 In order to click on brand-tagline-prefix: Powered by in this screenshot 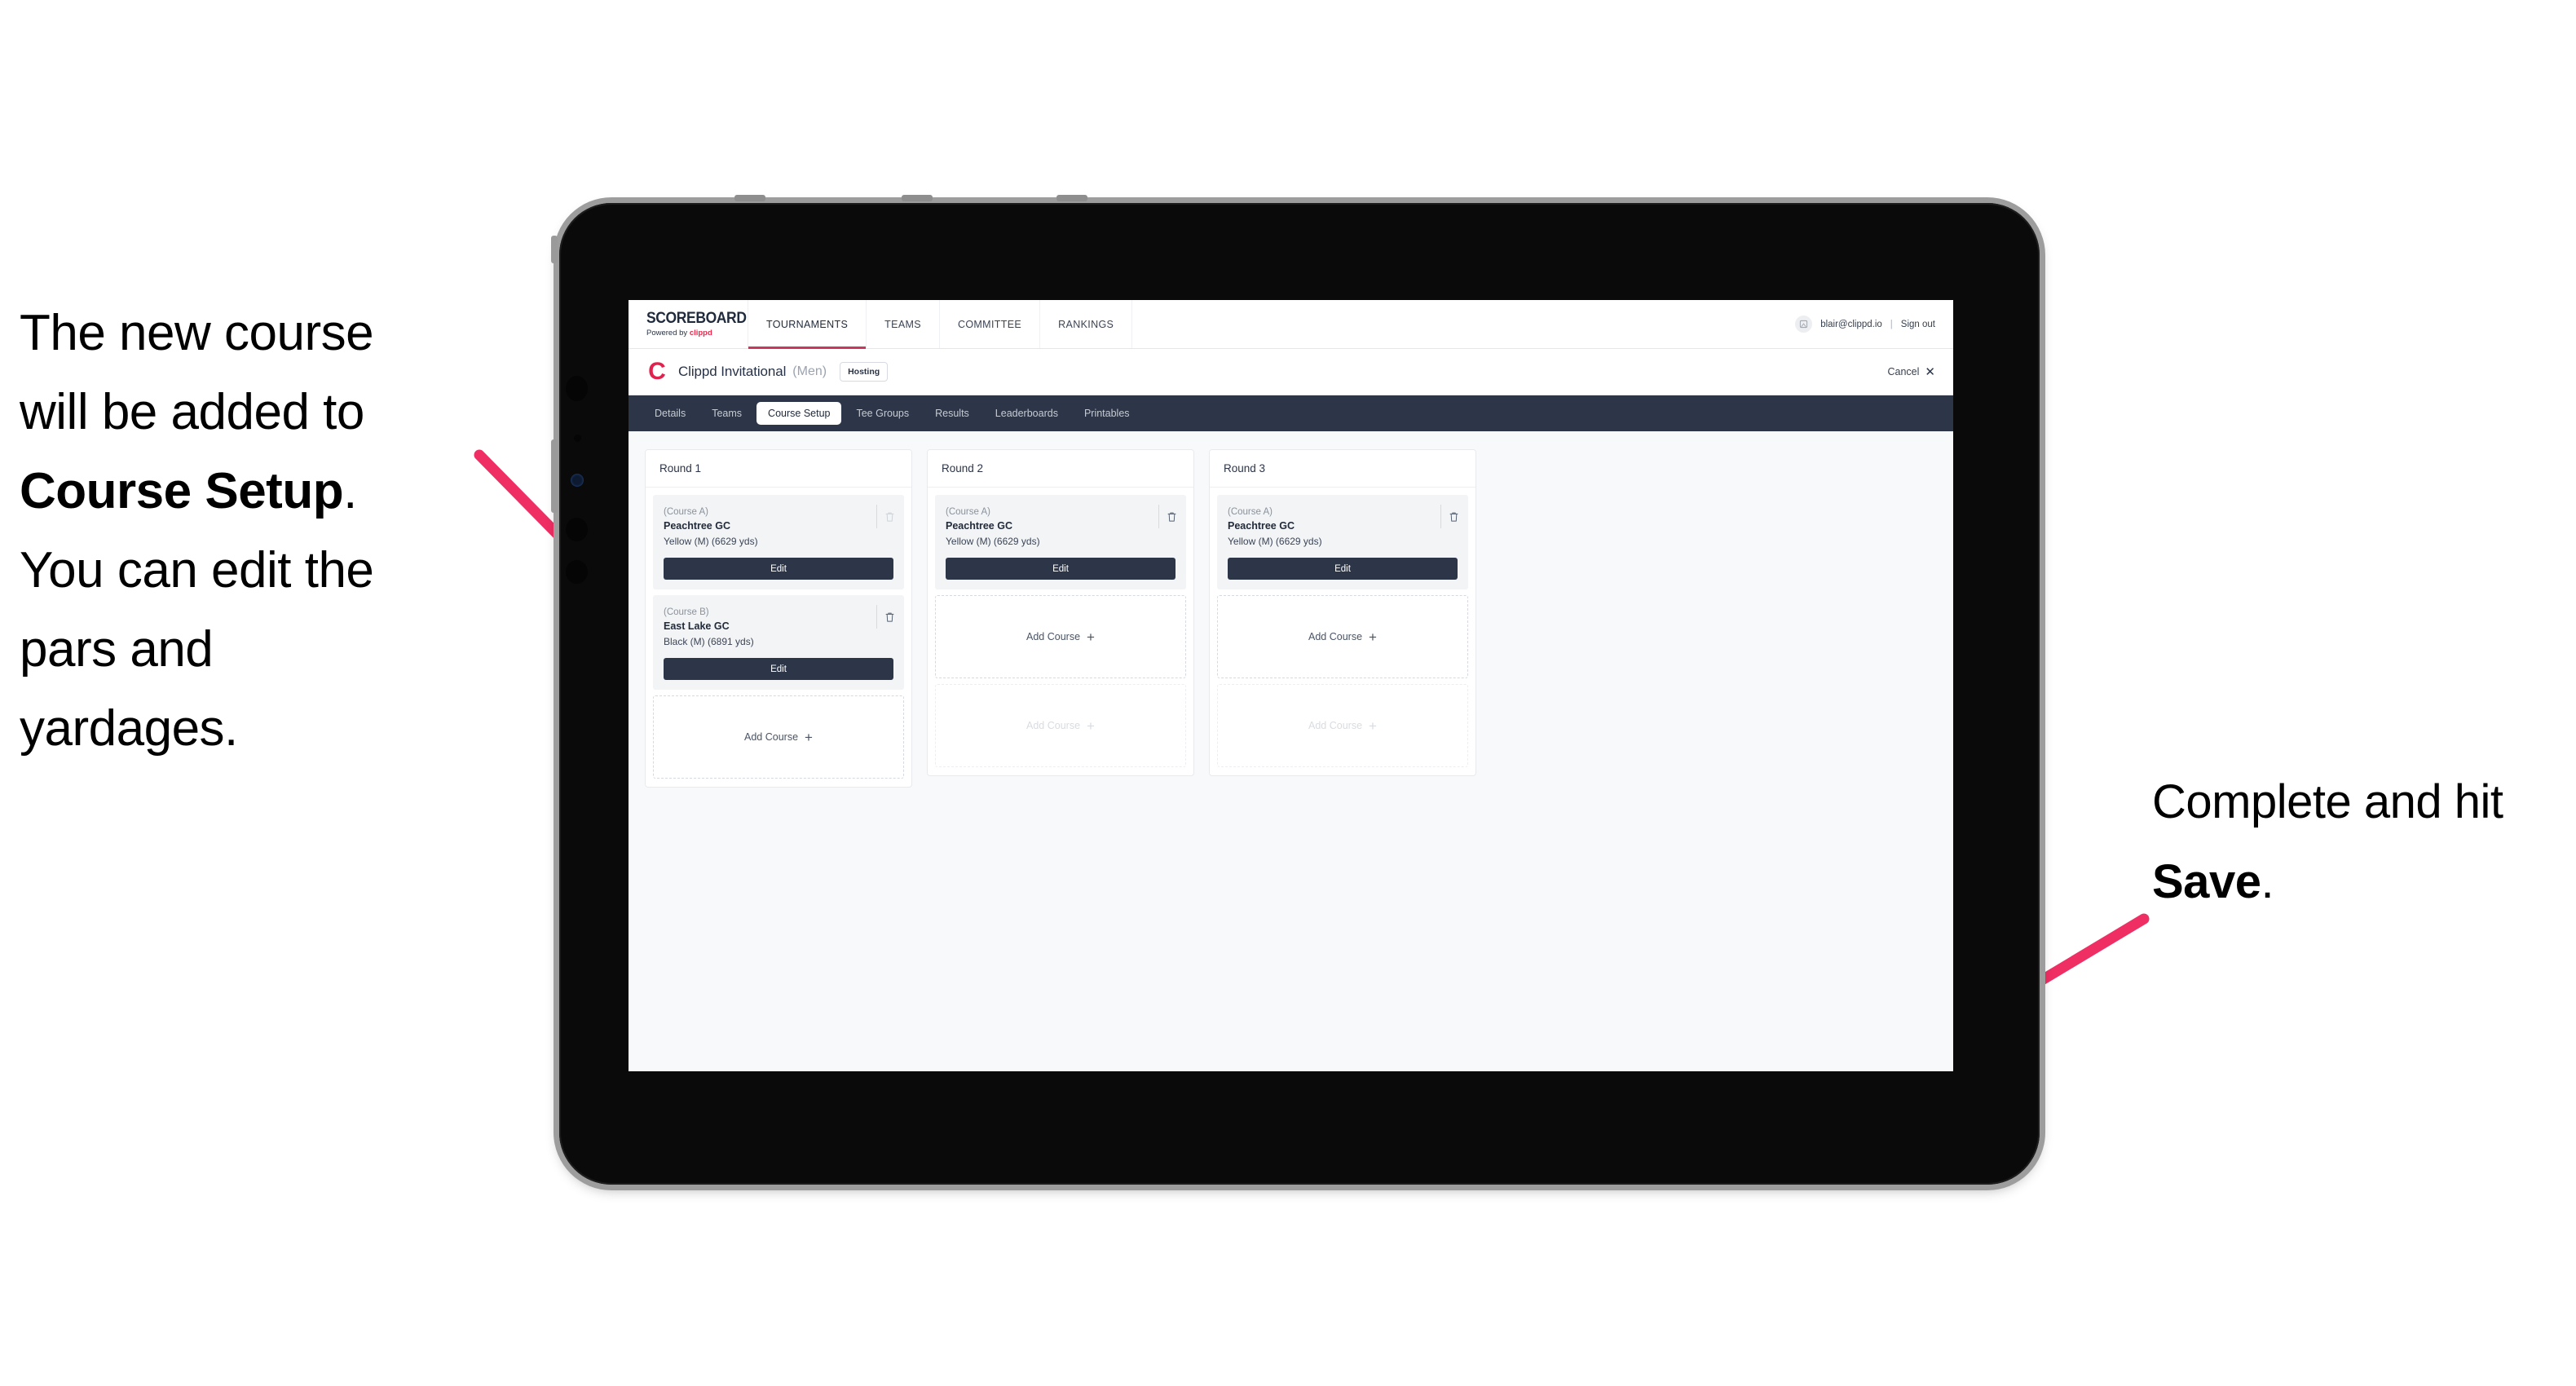, I will do `click(668, 334)`.